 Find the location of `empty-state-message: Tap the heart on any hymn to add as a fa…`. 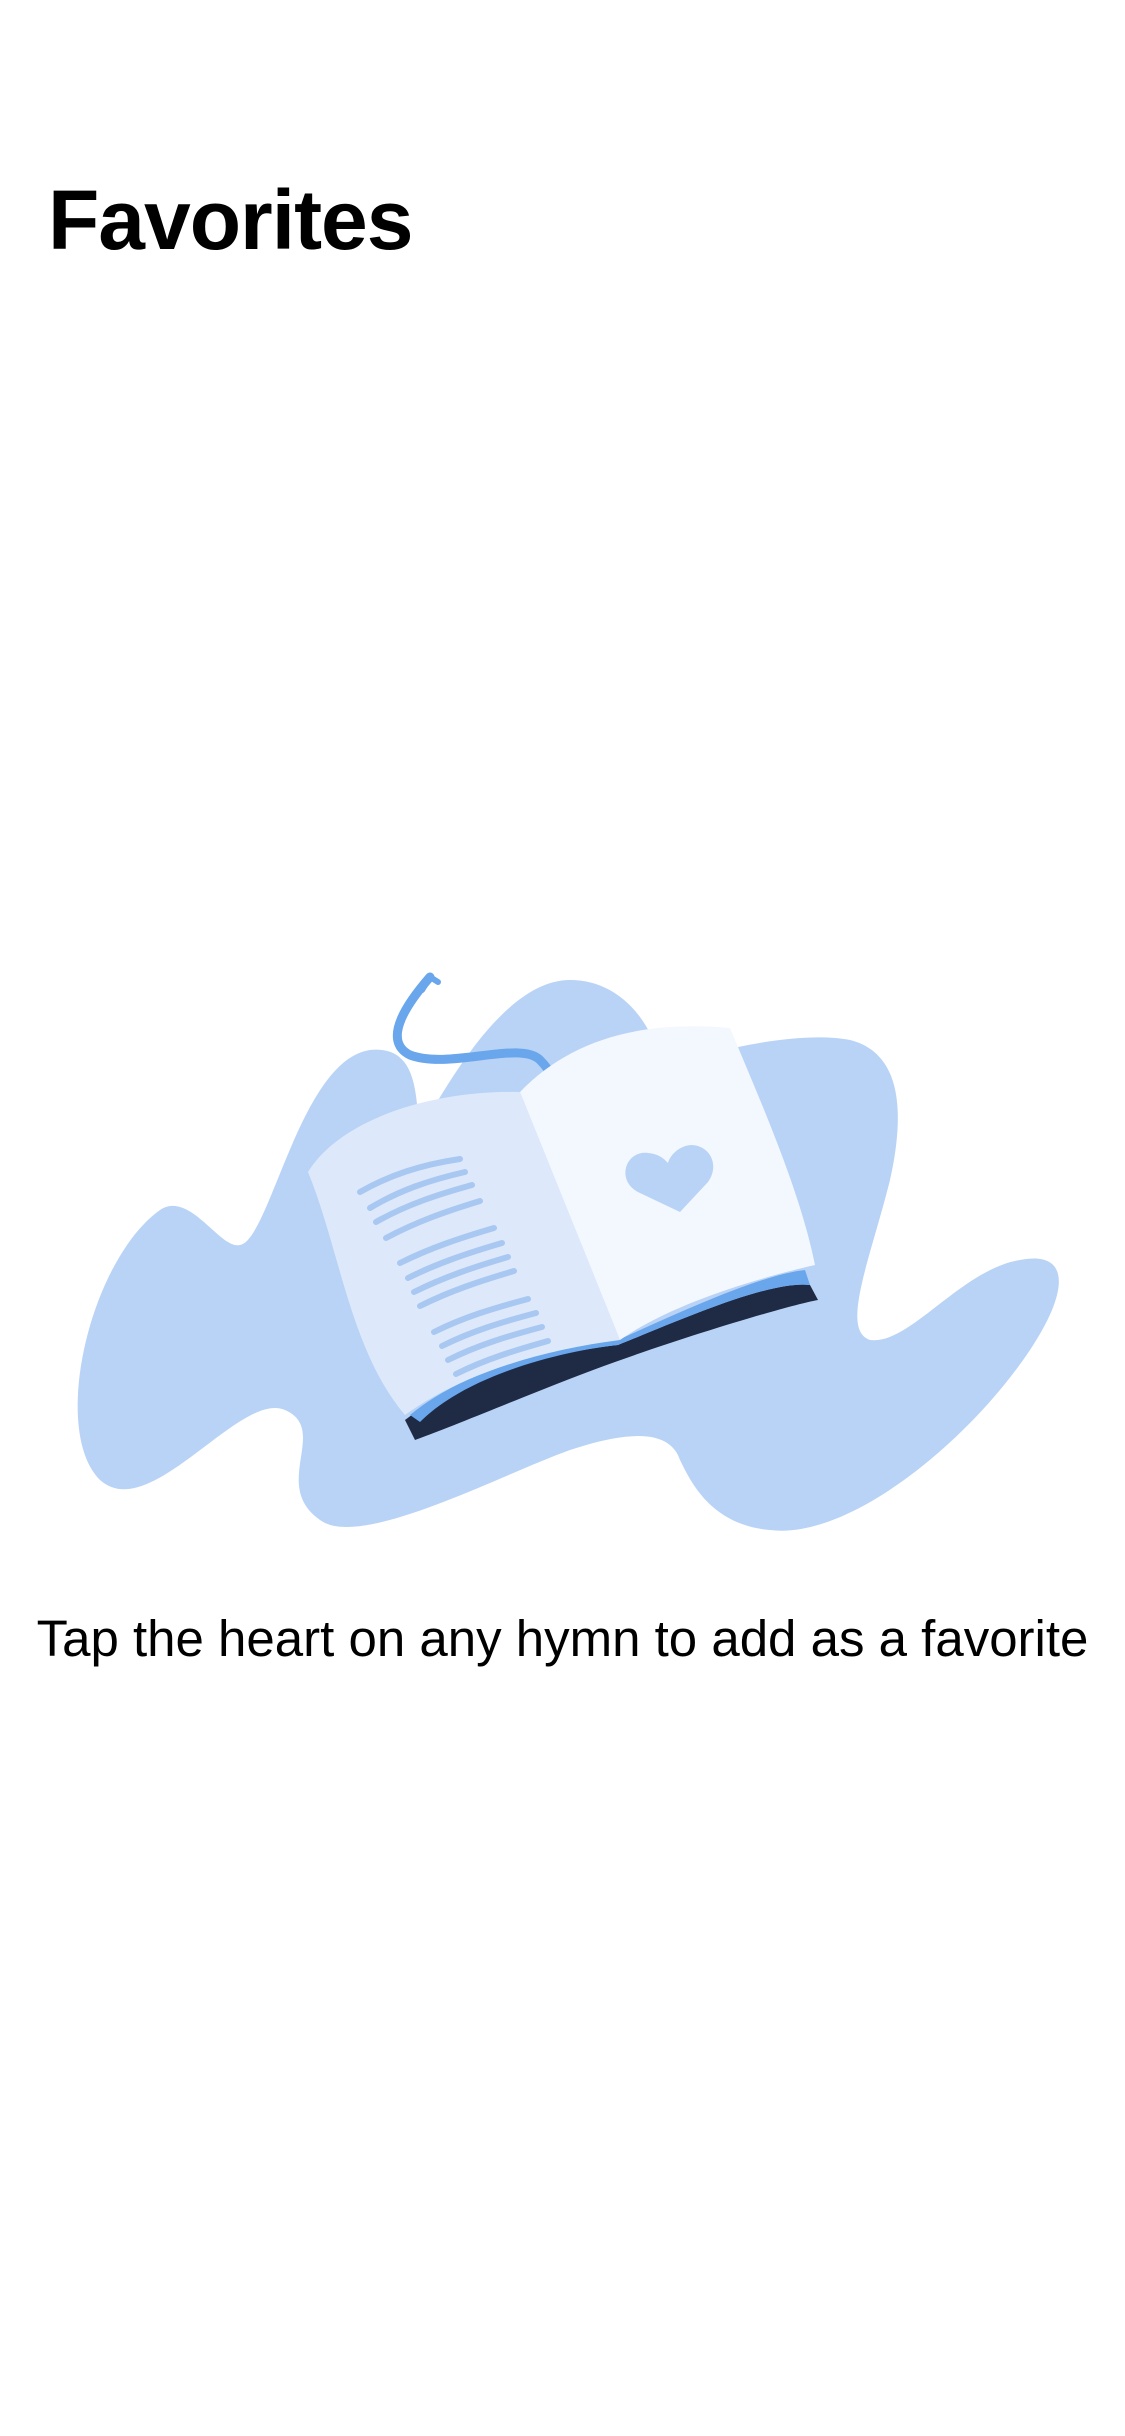

empty-state-message: Tap the heart on any hymn to add as a fa… is located at coordinates (562, 1638).